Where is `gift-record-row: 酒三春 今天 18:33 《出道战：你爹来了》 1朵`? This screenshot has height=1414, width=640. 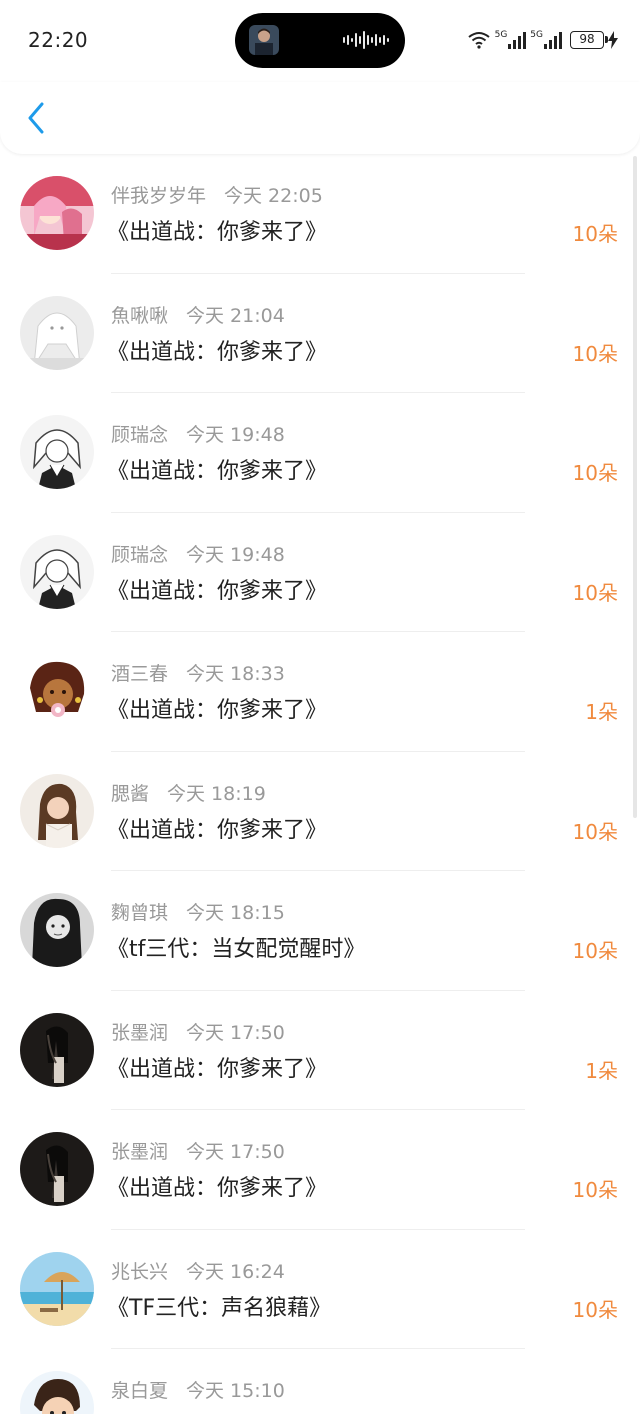 gift-record-row: 酒三春 今天 18:33 《出道战：你爹来了》 1朵 is located at coordinates (320, 692).